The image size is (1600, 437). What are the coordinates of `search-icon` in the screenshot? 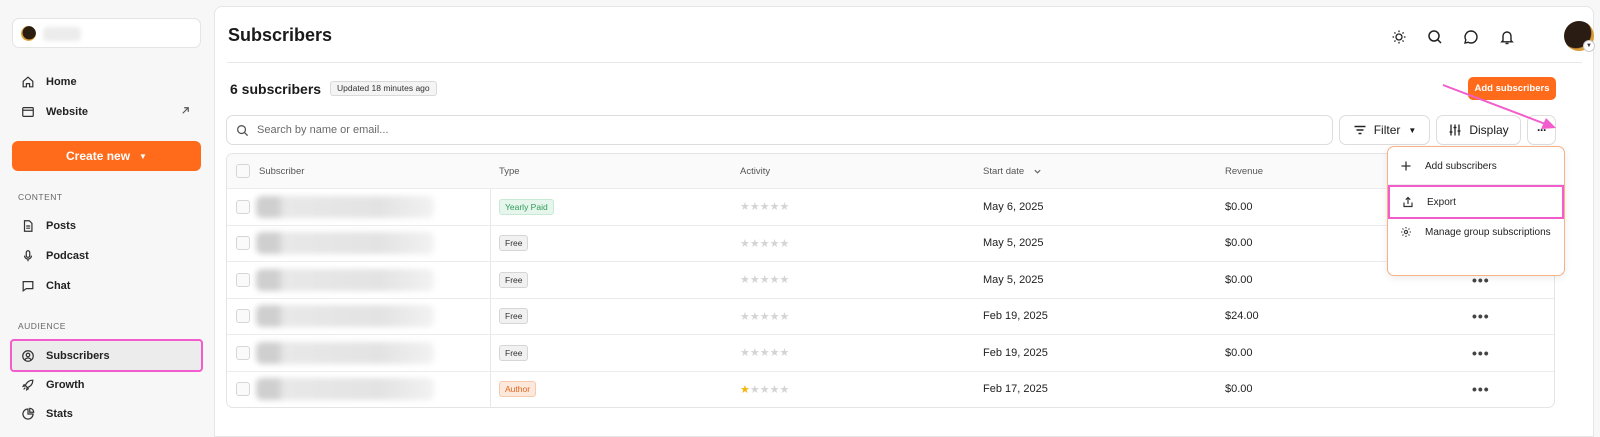 It's located at (1435, 37).